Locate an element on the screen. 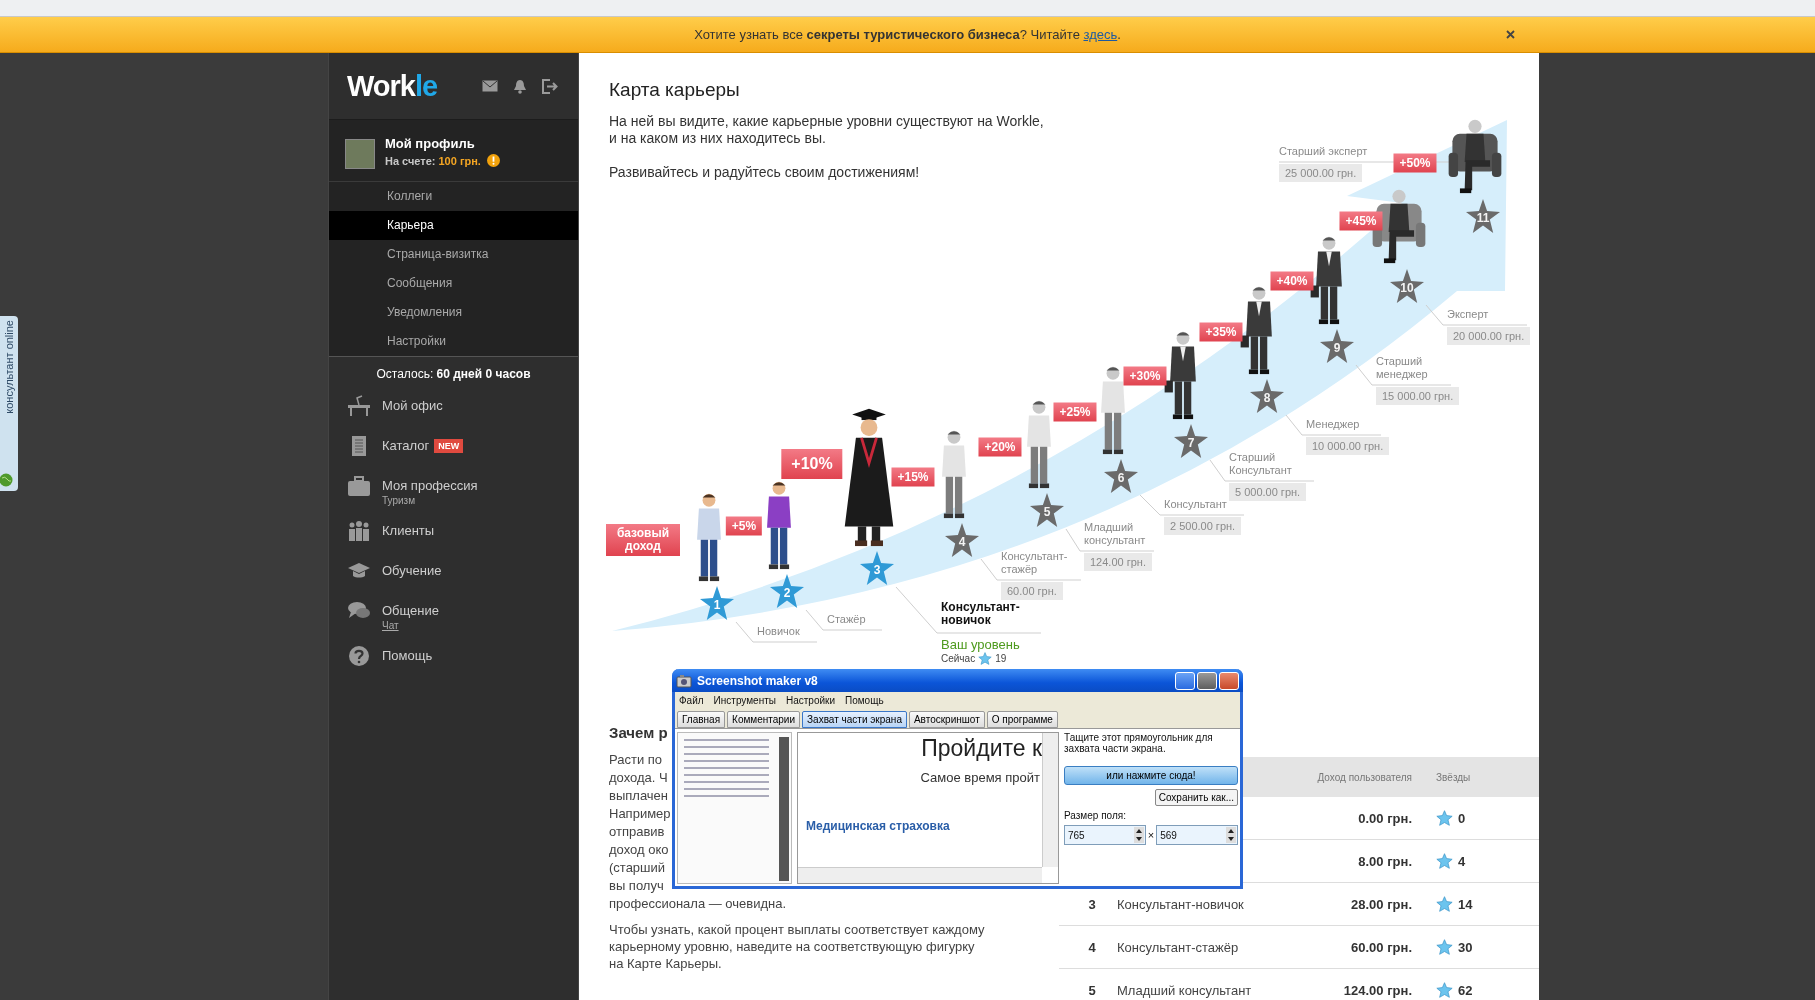  menu-item: Мой офис is located at coordinates (412, 405).